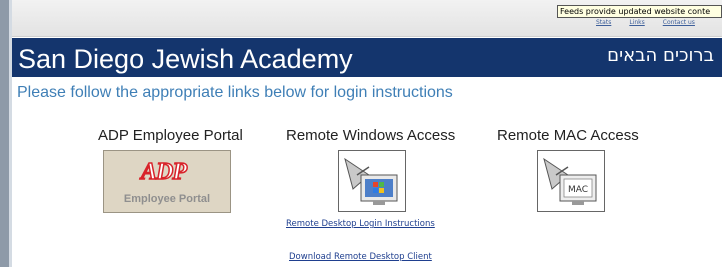  What do you see at coordinates (639, 11) in the screenshot?
I see `feeds-tooltip: Feeds provide updated website conte` at bounding box center [639, 11].